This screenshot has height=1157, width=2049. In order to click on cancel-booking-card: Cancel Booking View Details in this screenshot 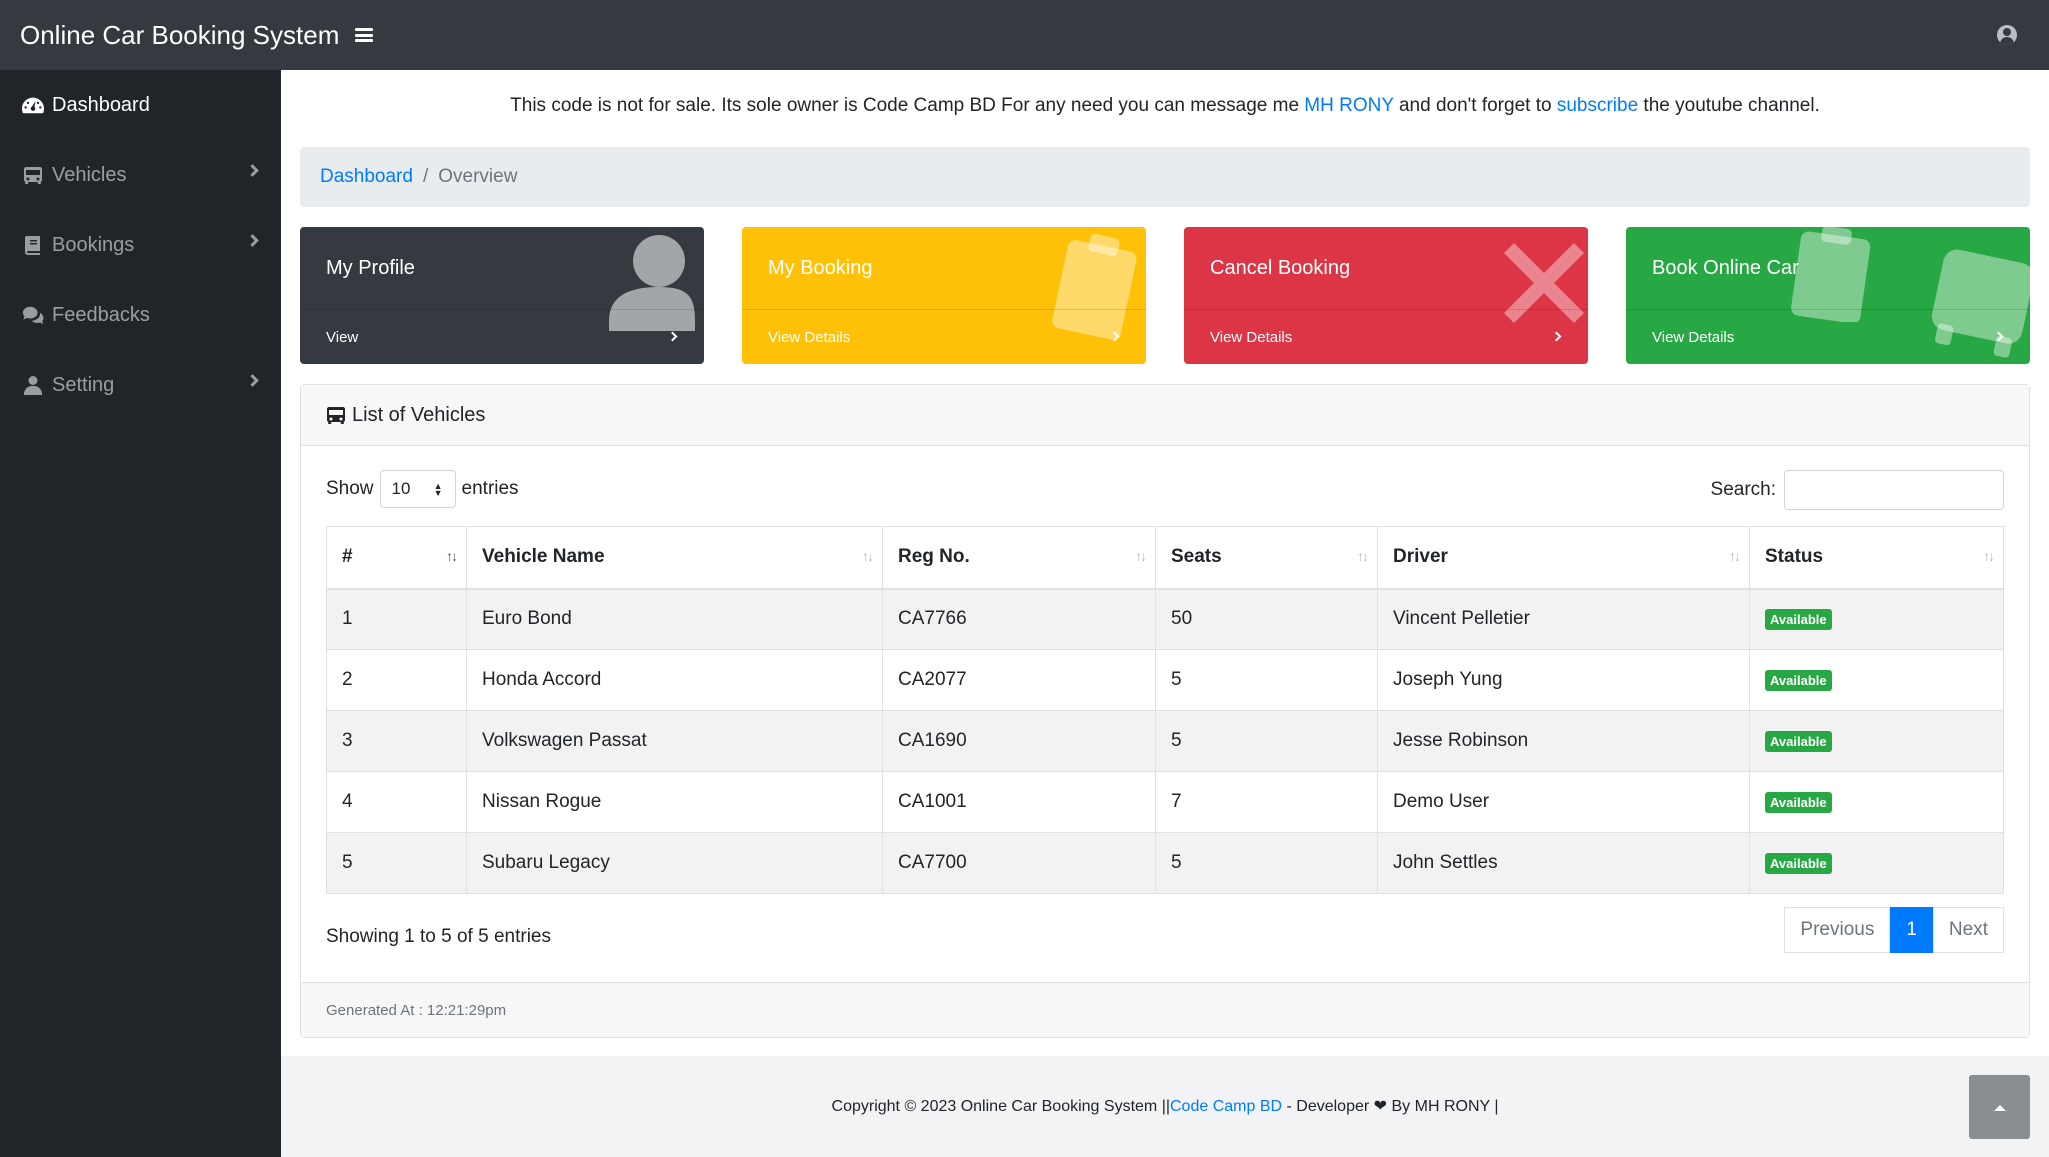, I will do `click(1386, 295)`.